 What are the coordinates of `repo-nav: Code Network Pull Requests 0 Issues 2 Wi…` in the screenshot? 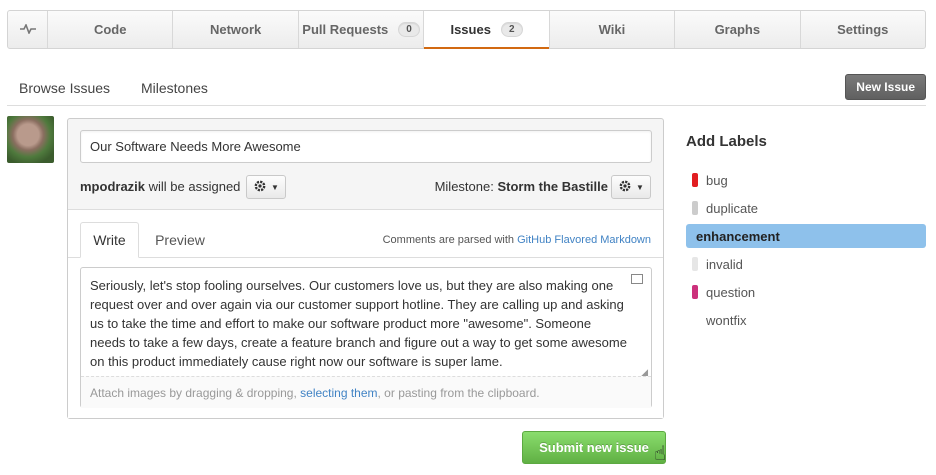 It's located at (466, 29).